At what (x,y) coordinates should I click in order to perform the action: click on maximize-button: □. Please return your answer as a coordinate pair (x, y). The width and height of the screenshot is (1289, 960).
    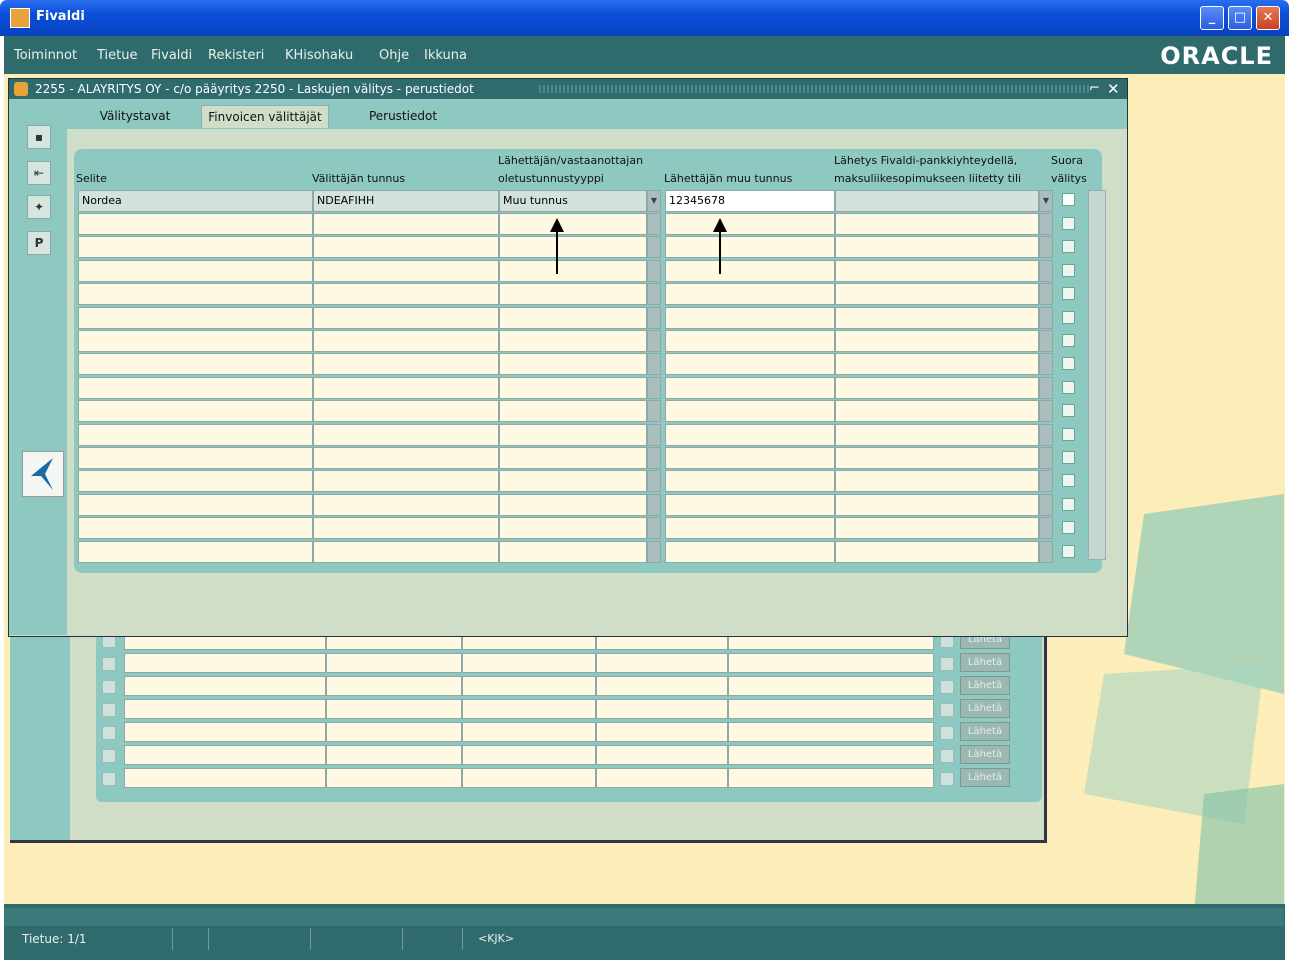
    Looking at the image, I should click on (1240, 18).